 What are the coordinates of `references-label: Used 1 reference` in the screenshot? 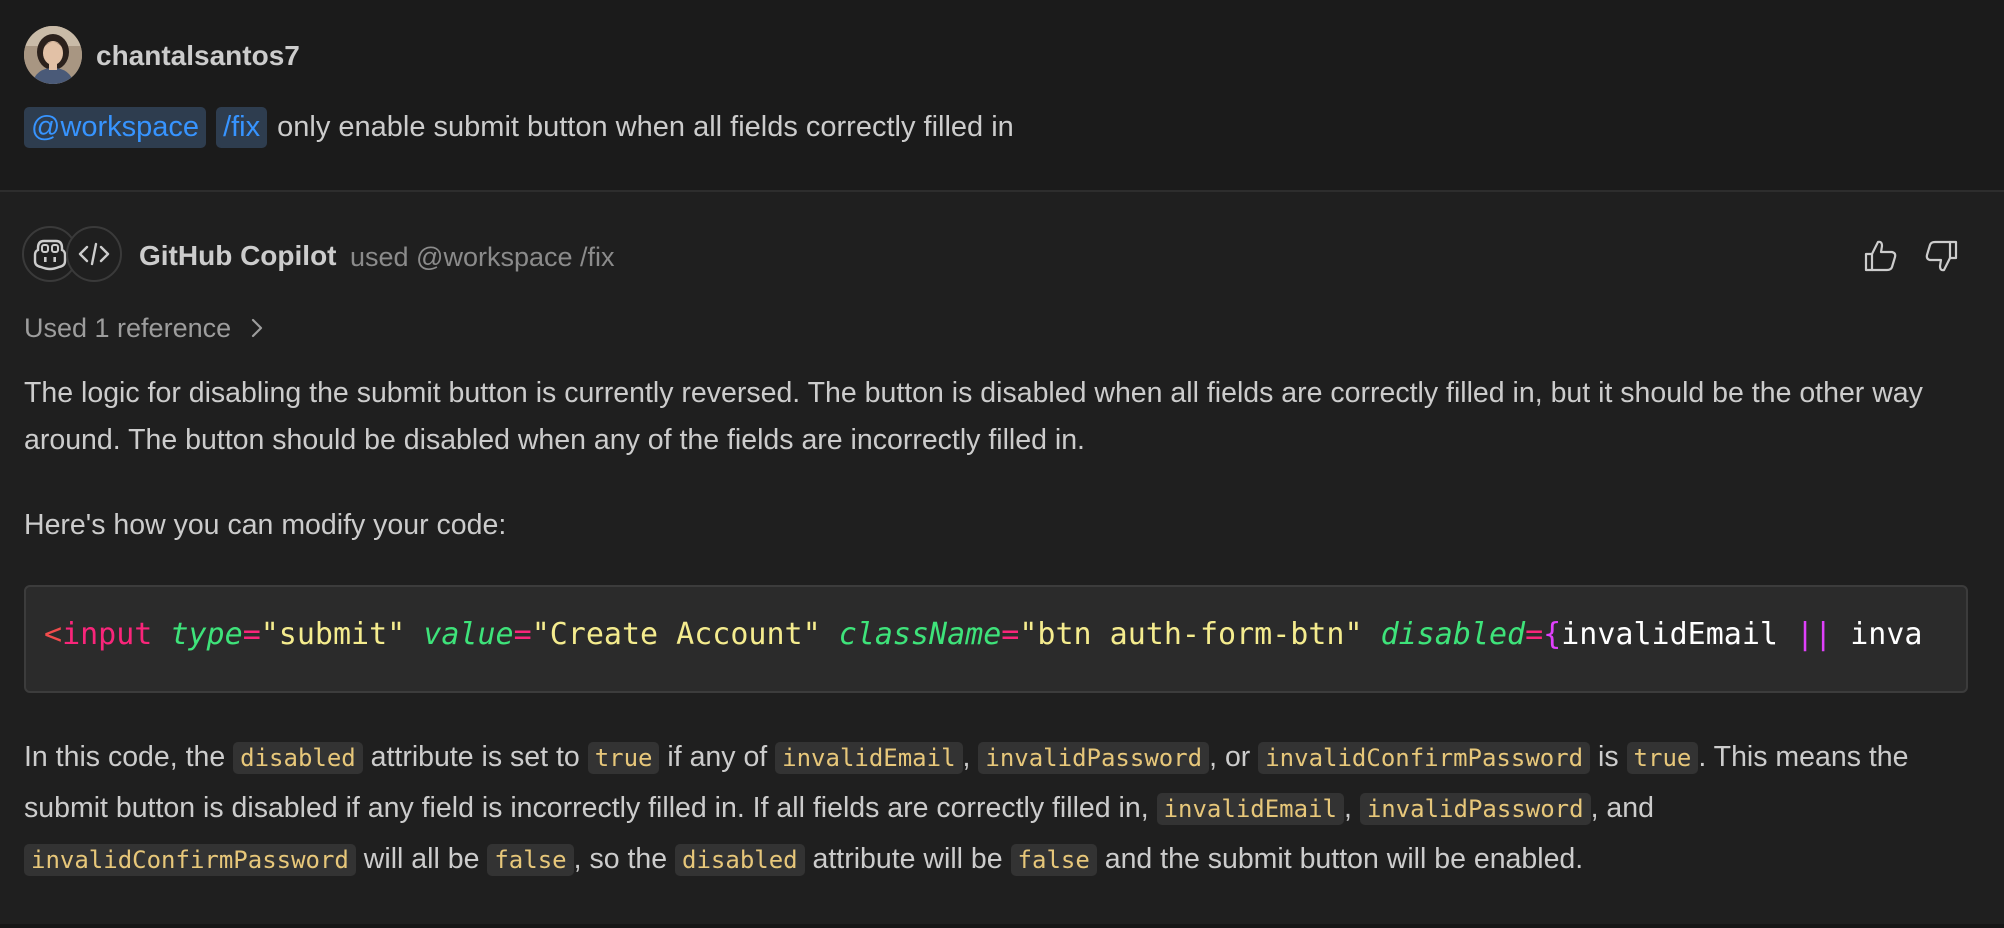 It's located at (128, 327).